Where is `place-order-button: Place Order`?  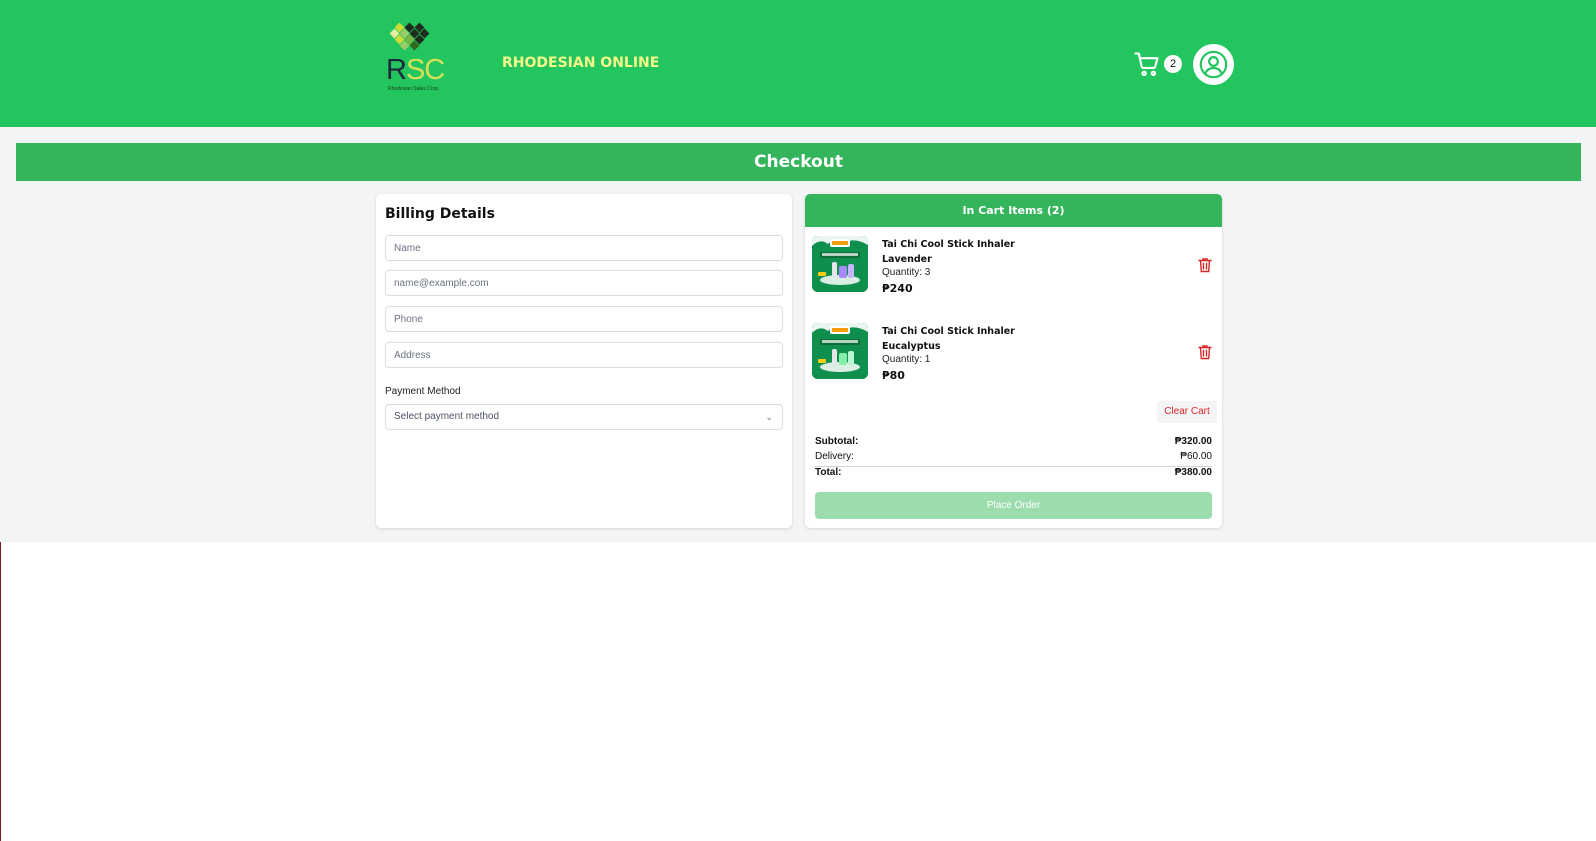 place-order-button: Place Order is located at coordinates (1013, 505).